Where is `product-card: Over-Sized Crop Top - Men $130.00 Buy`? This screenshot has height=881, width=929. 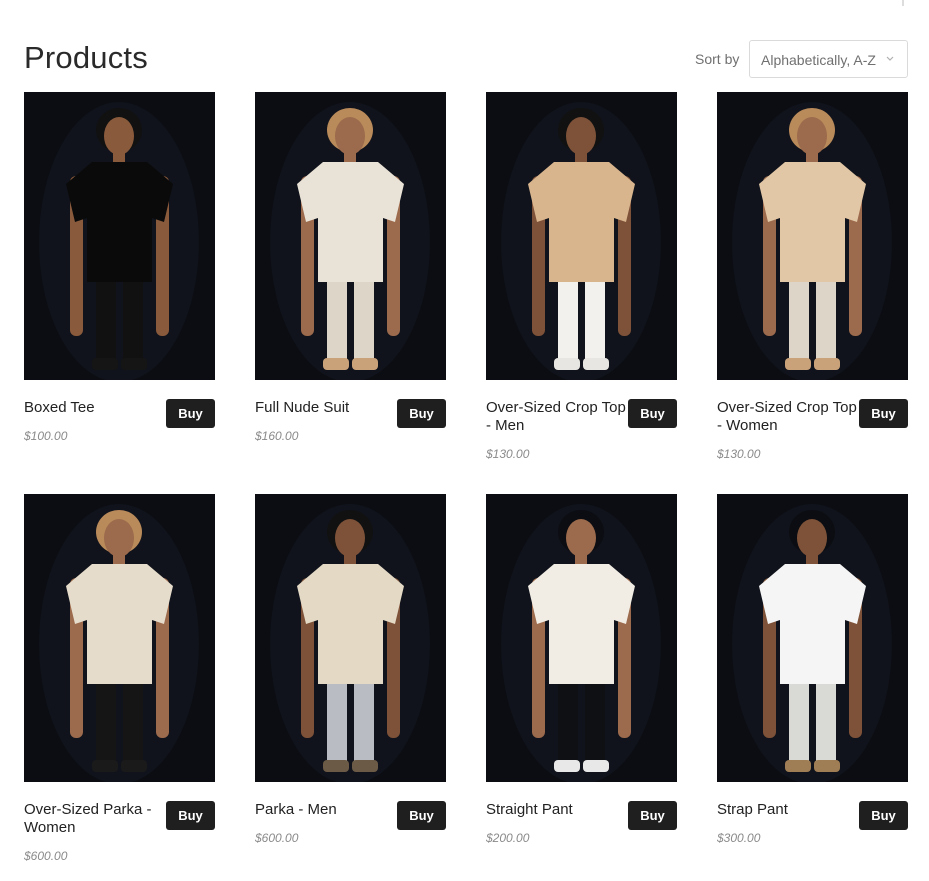 product-card: Over-Sized Crop Top - Men $130.00 Buy is located at coordinates (581, 282).